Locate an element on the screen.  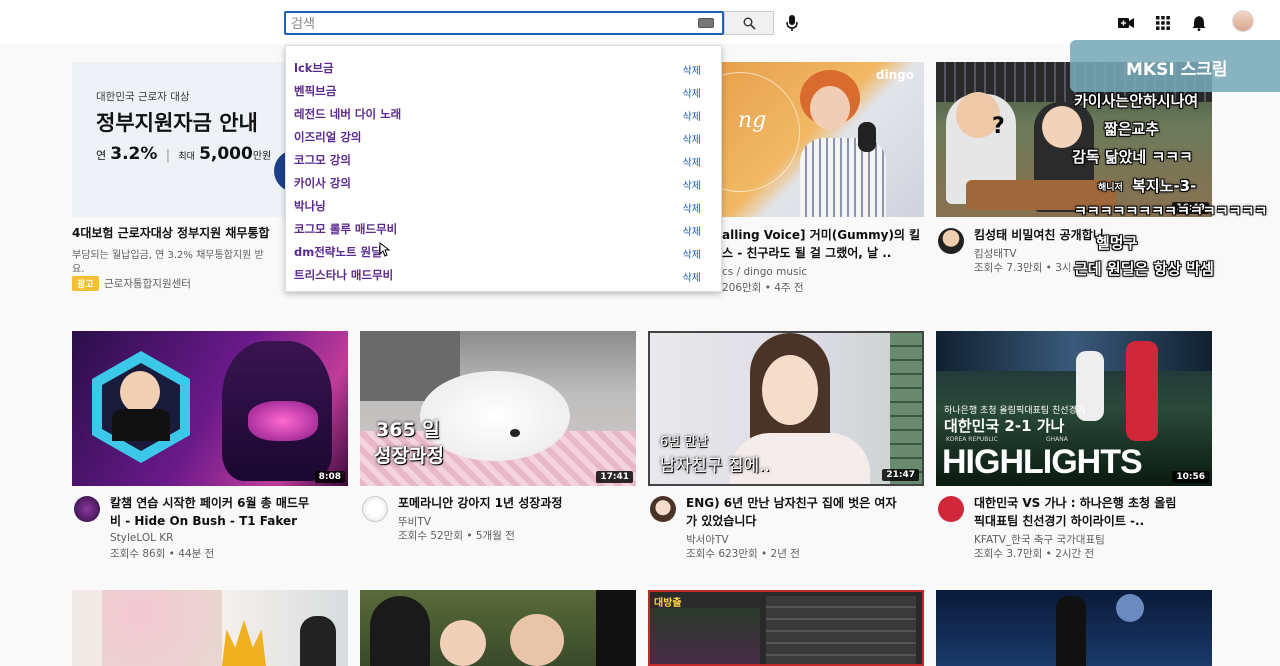
suggestion-item: 코그모 강의 삭제 is located at coordinates (503, 159).